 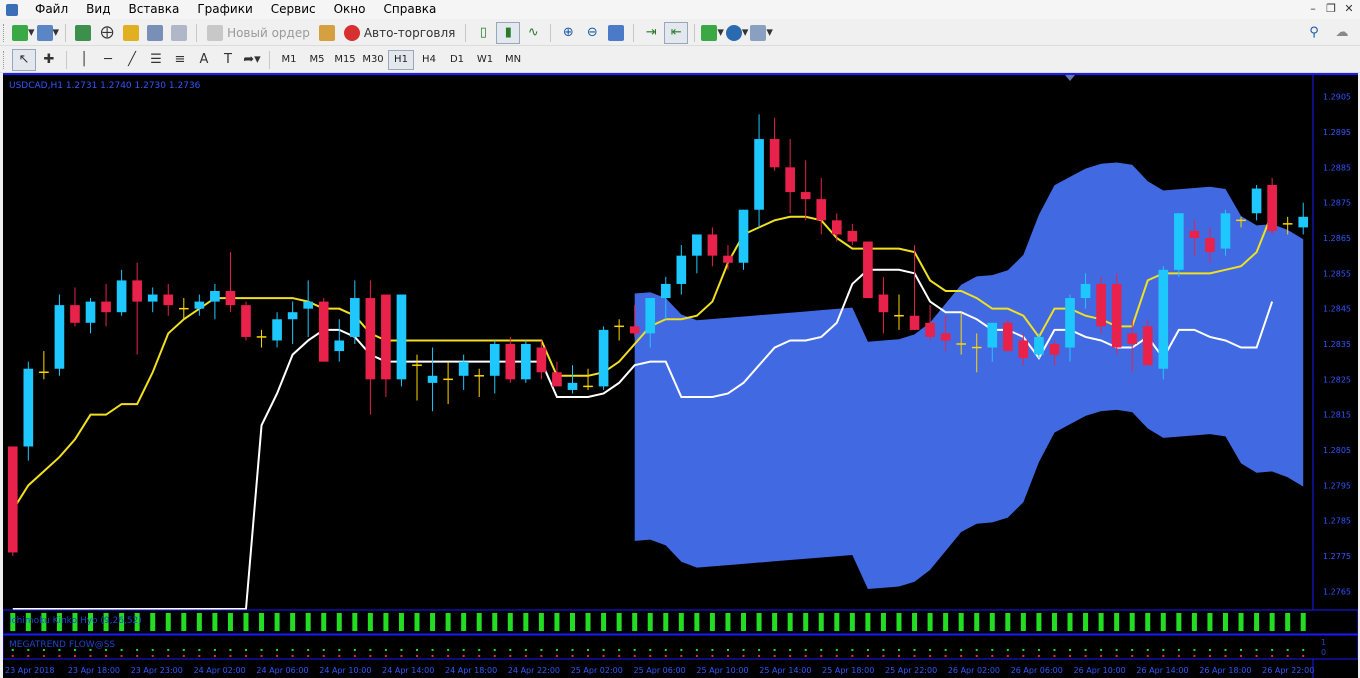 I want to click on timeframe-w1: W1, so click(x=485, y=60).